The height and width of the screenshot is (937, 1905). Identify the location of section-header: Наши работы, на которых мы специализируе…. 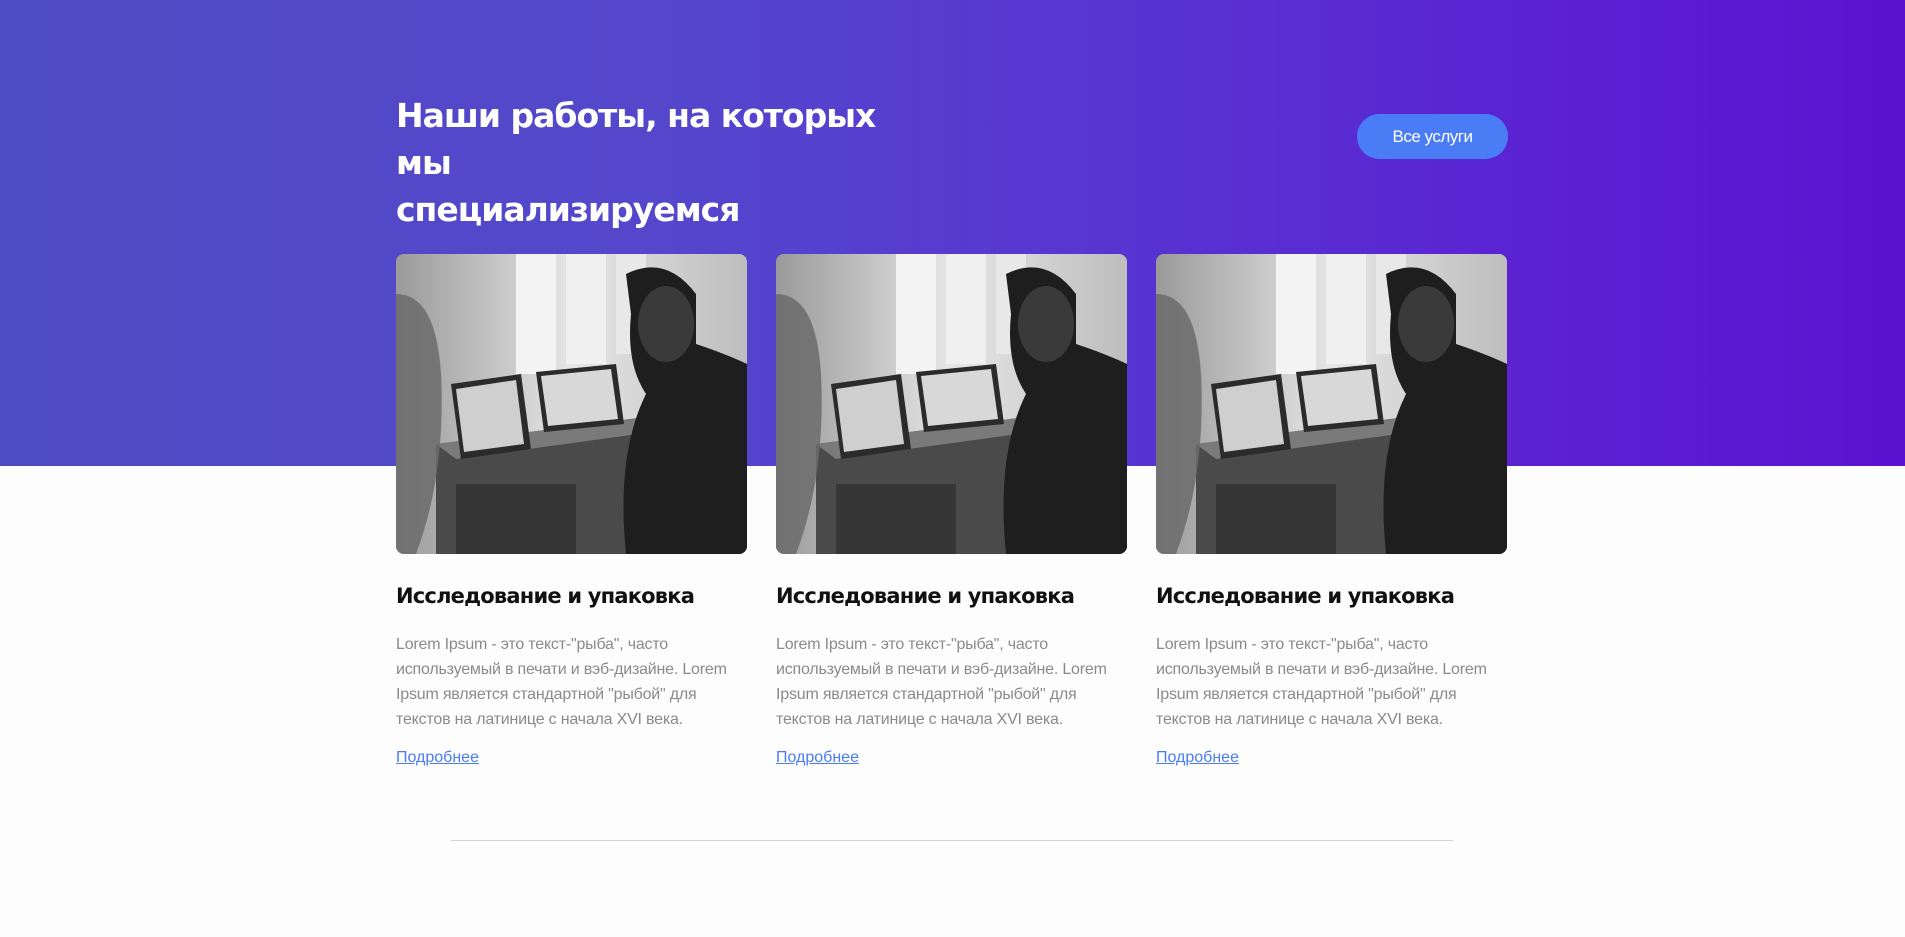
(952, 160).